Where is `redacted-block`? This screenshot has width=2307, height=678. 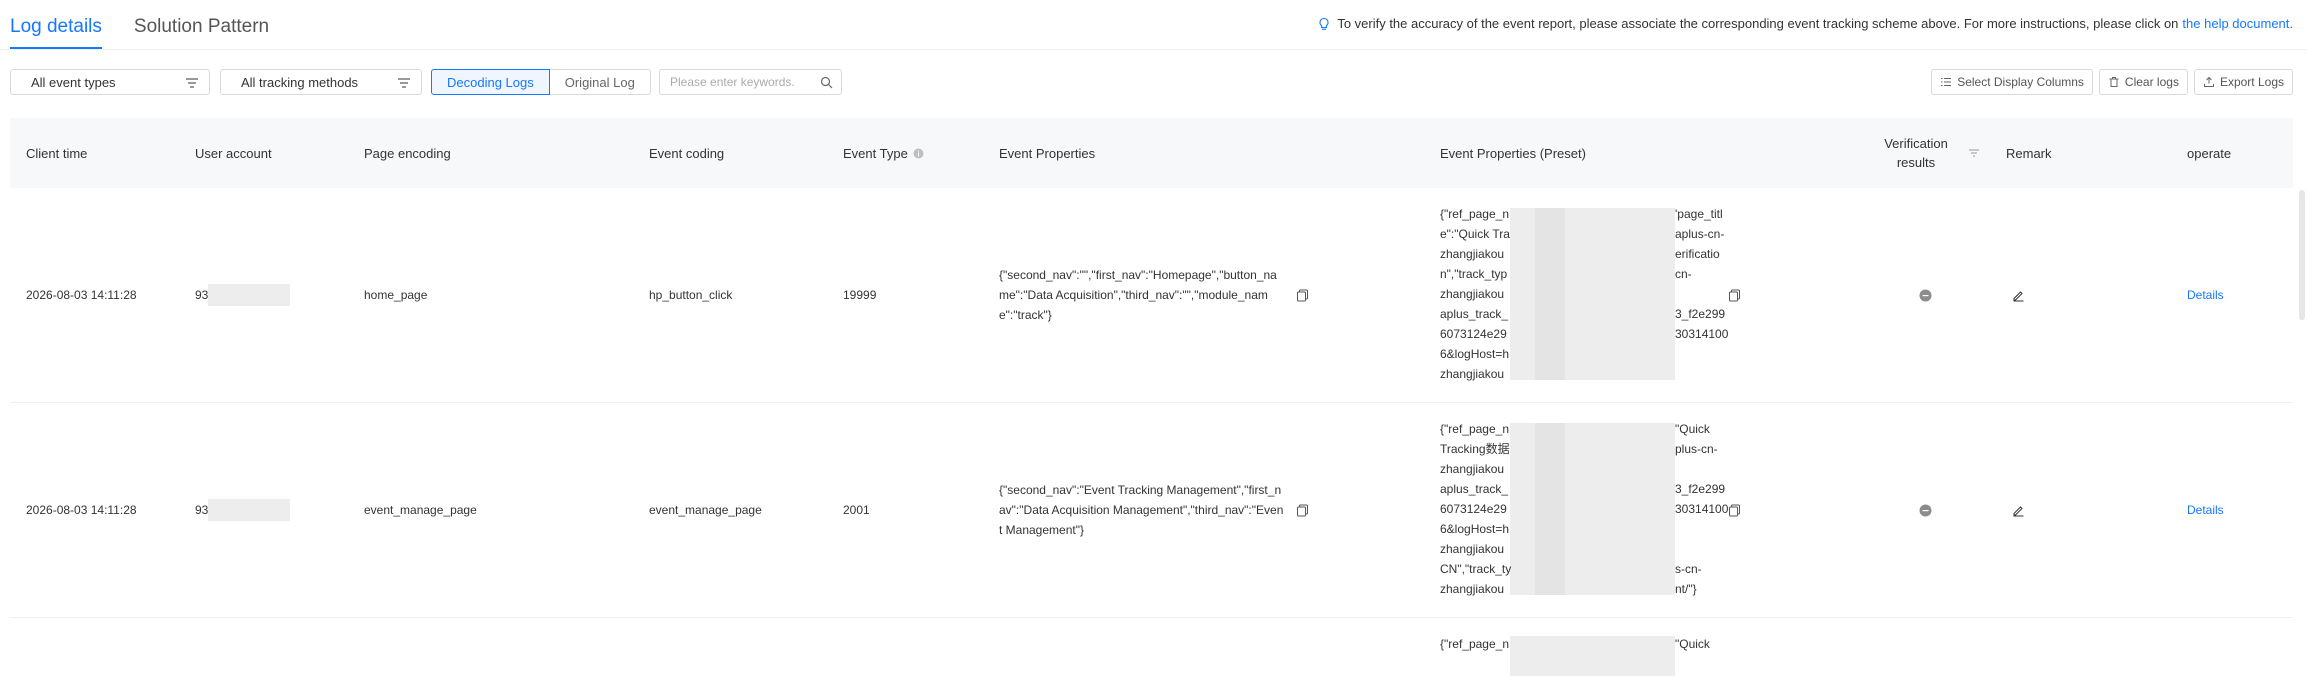 redacted-block is located at coordinates (249, 295).